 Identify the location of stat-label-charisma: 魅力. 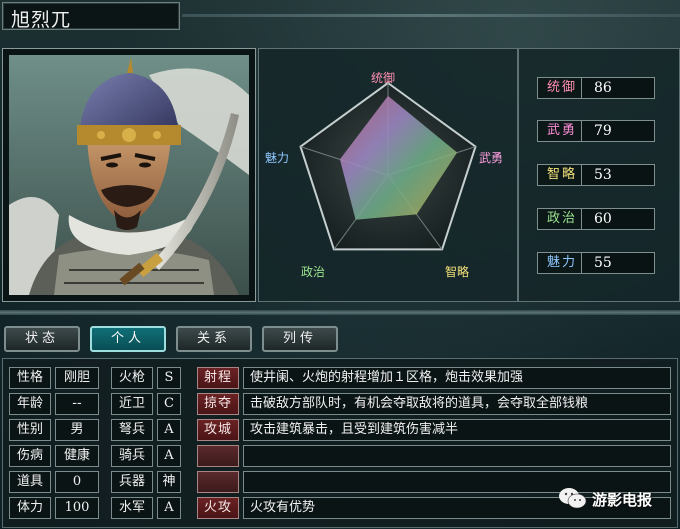
(562, 263).